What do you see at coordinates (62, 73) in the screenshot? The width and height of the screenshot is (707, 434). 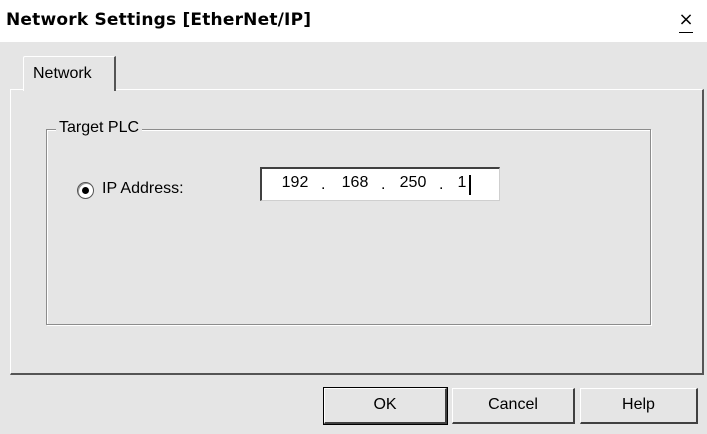 I see `tab-network-label: Network` at bounding box center [62, 73].